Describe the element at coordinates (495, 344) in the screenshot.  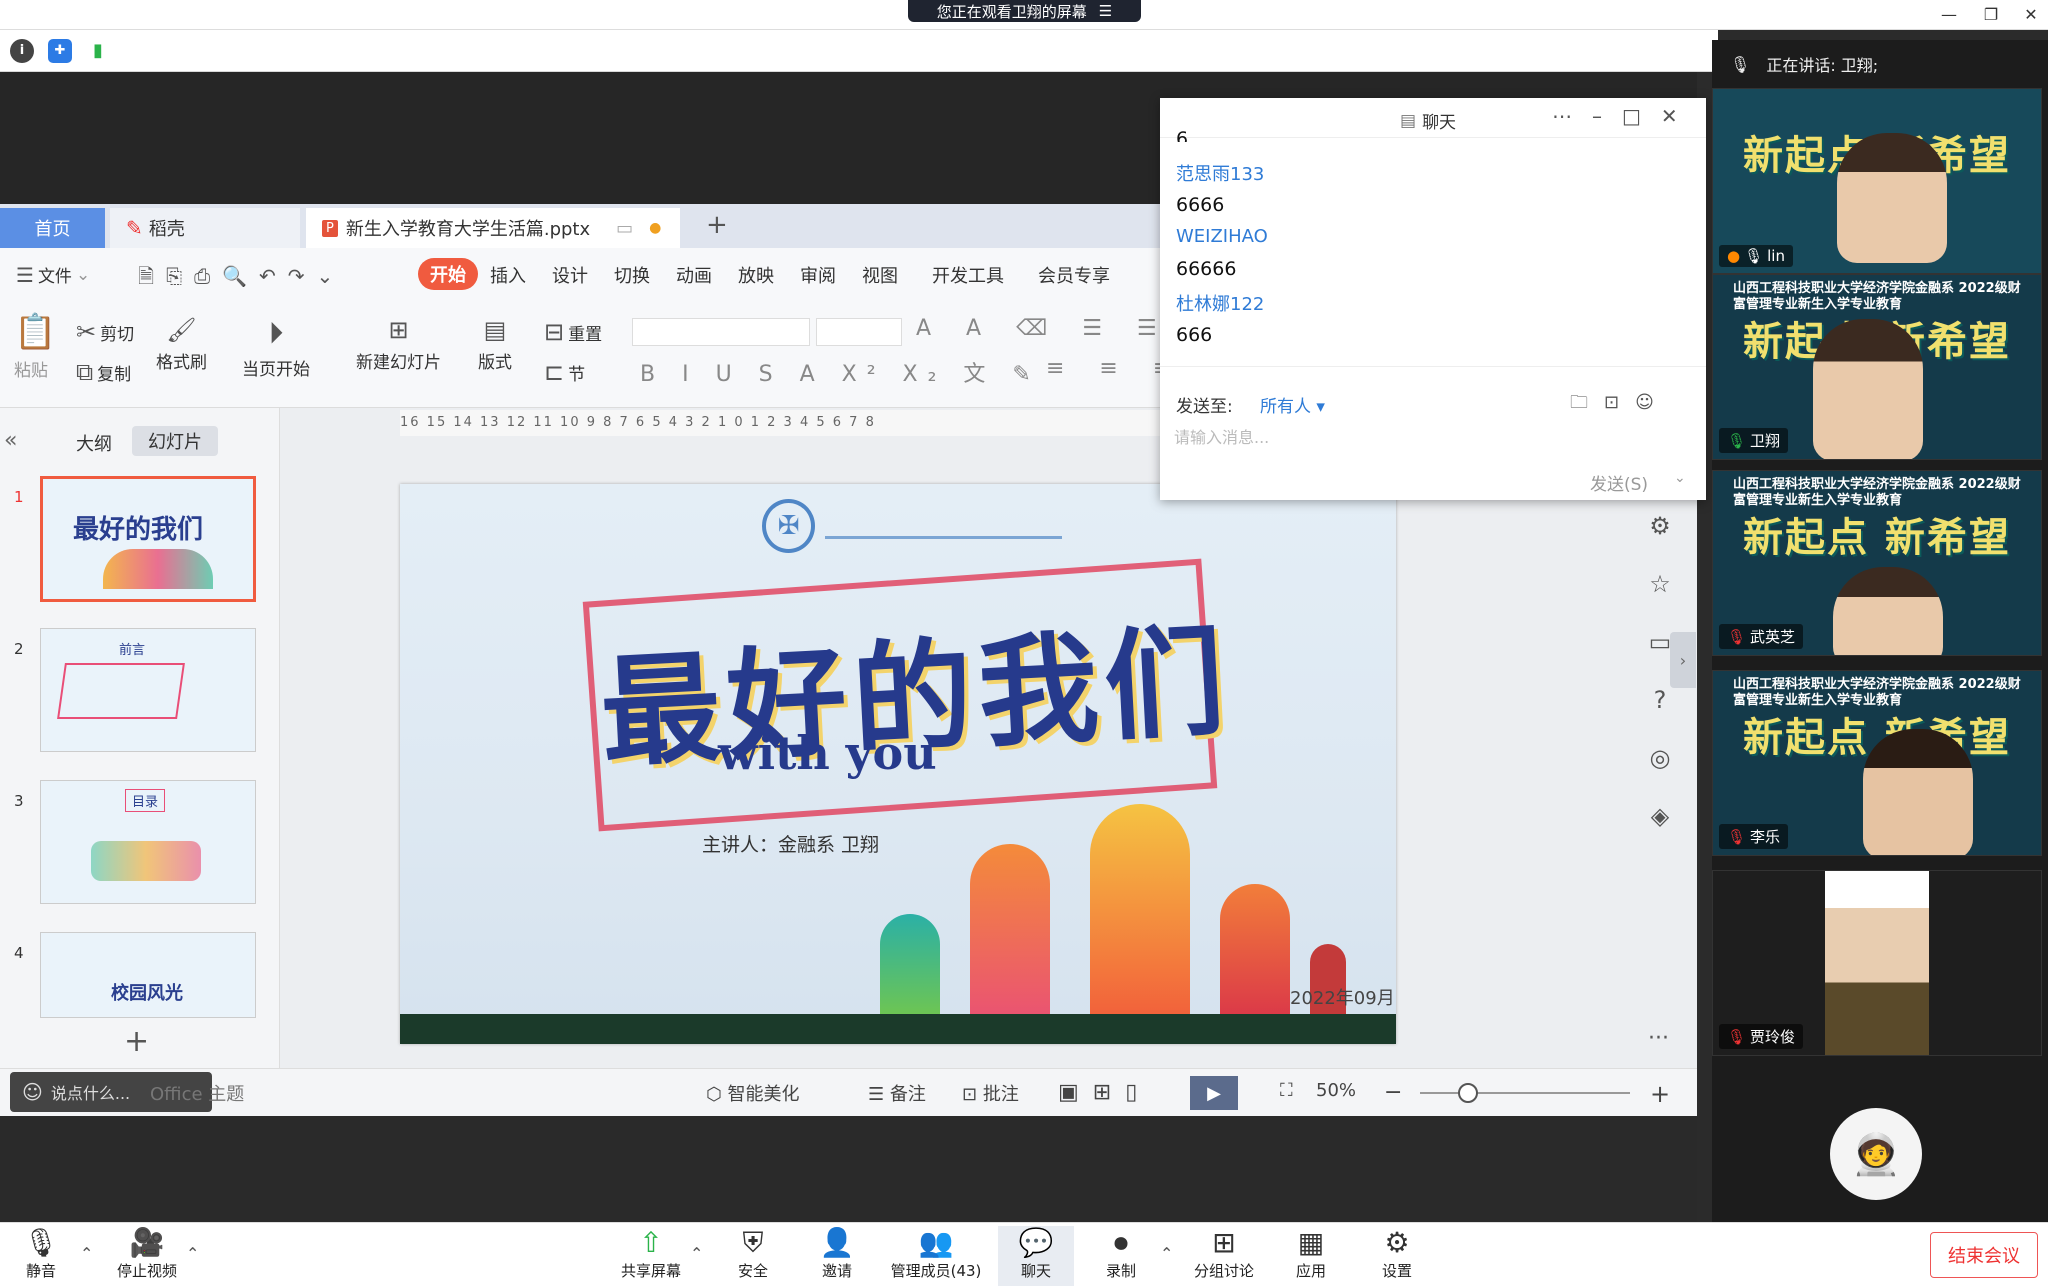
I see `layout-button: ▤ 版式` at that location.